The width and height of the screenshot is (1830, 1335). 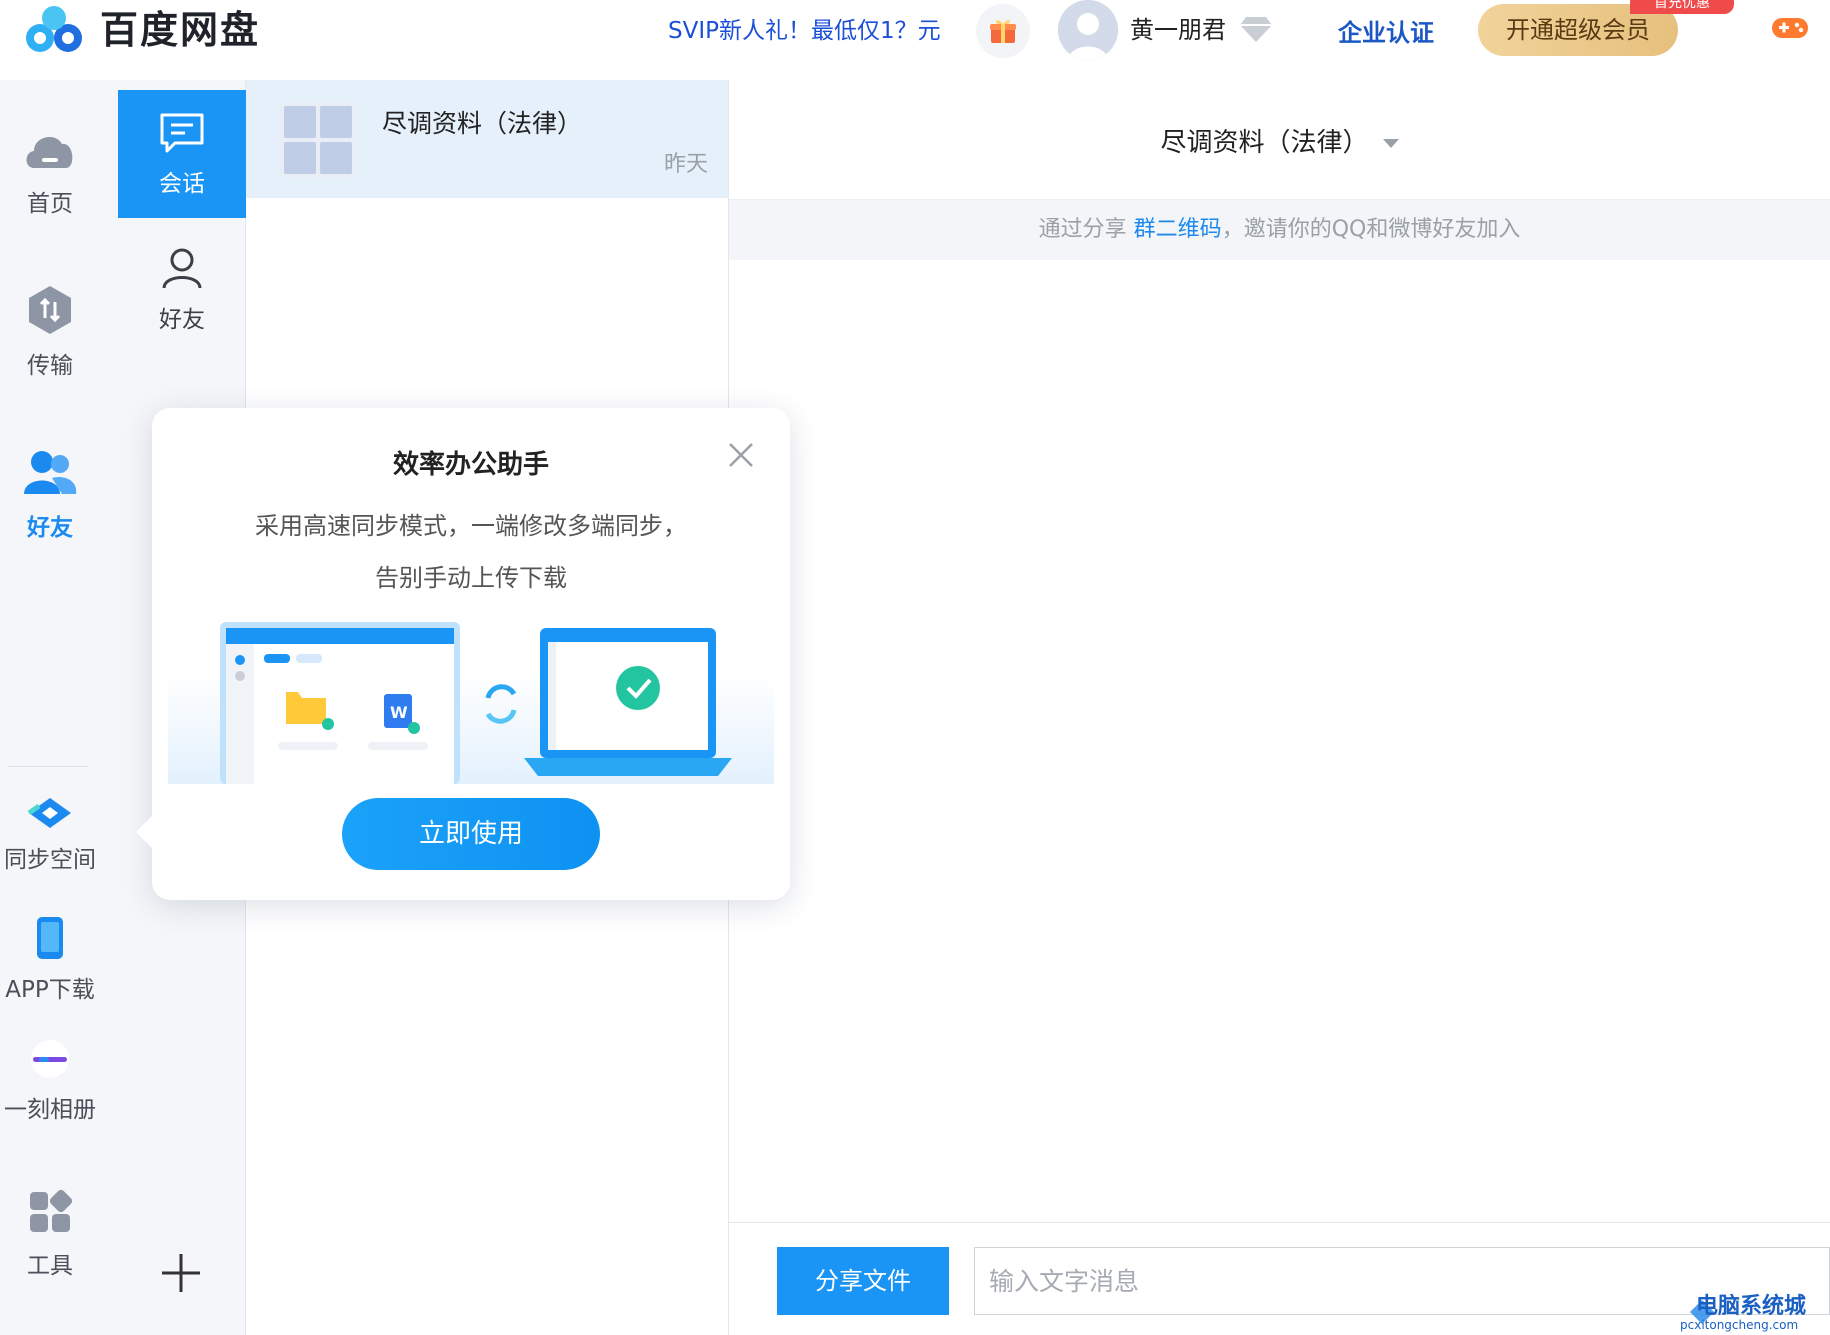 I want to click on popup-description: 采用高速同步模式，一端修改多端同步， 告别手动上传下载, so click(x=471, y=552).